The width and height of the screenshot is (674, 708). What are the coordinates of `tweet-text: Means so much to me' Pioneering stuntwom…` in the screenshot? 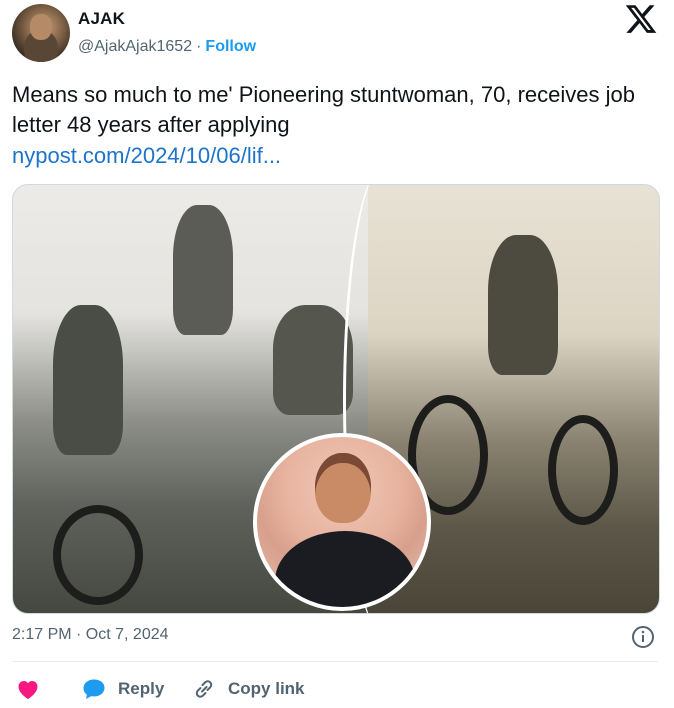 It's located at (323, 109).